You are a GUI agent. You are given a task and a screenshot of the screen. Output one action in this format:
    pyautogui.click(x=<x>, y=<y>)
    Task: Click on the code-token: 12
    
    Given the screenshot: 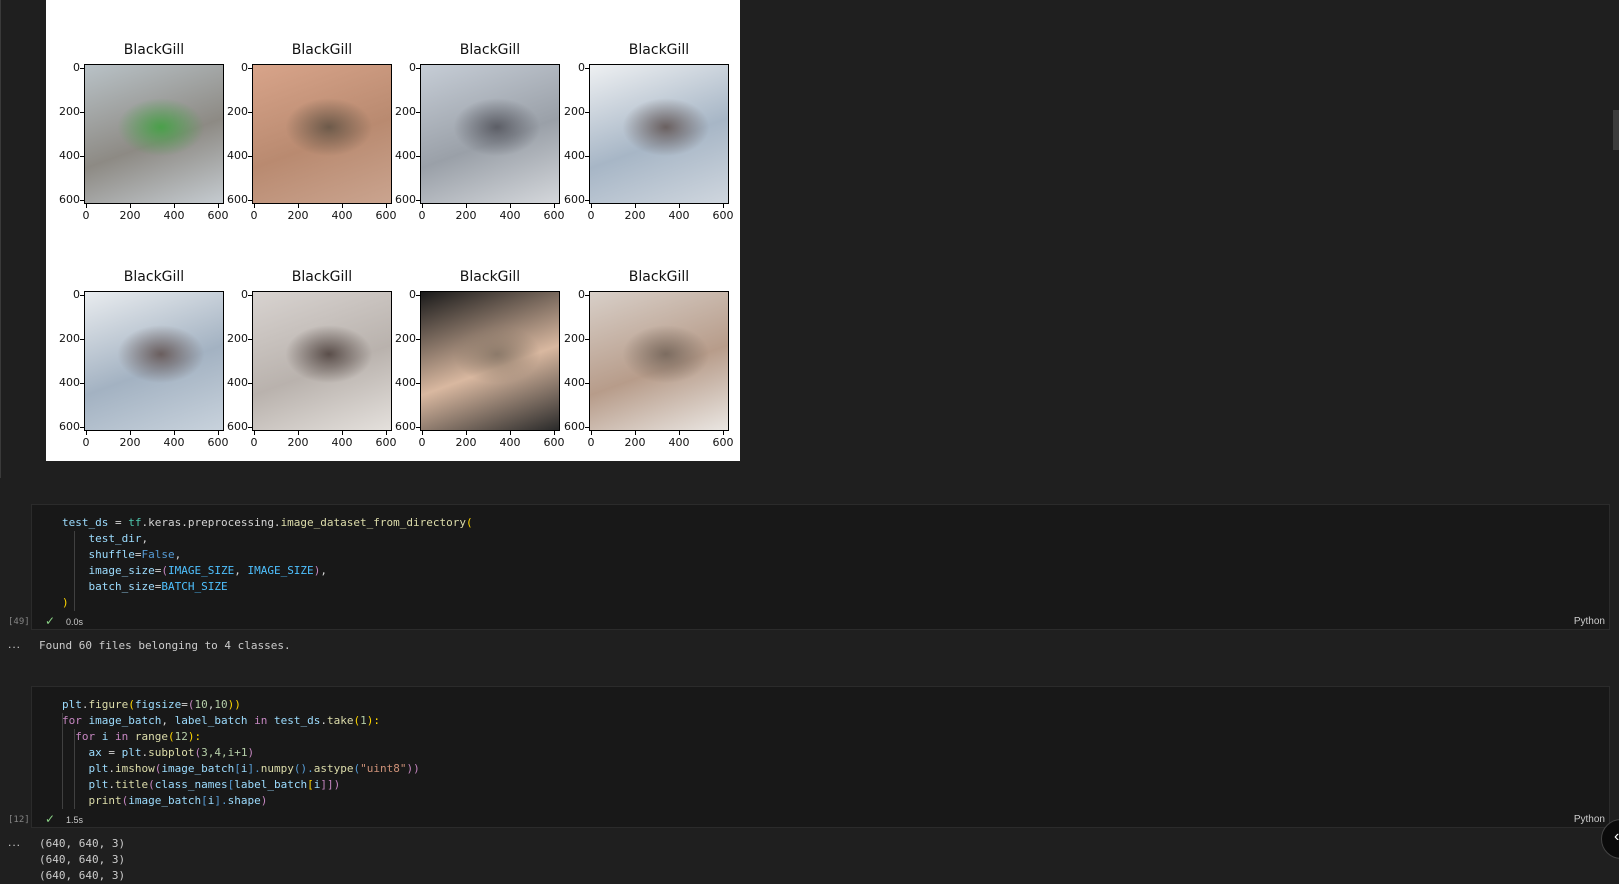 What is the action you would take?
    pyautogui.click(x=181, y=736)
    